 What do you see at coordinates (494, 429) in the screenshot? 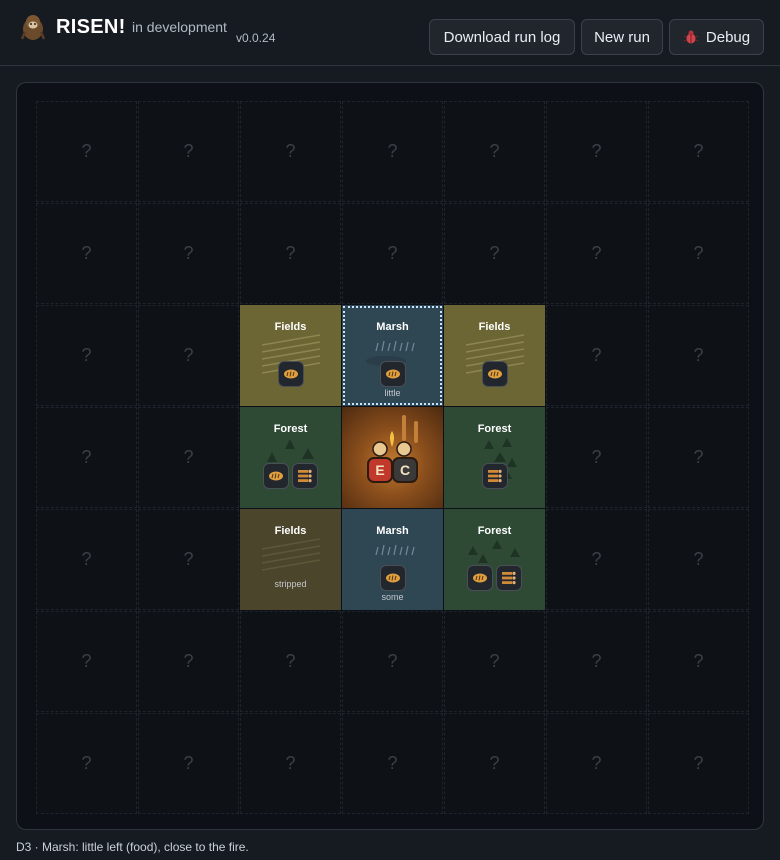
I see `tile-name: Forest` at bounding box center [494, 429].